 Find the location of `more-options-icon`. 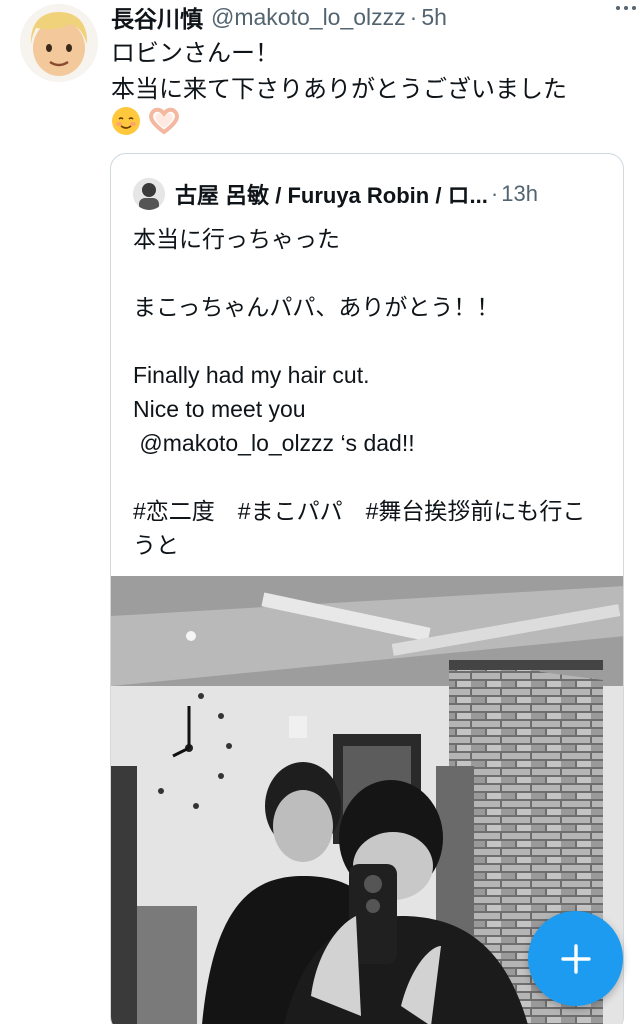

more-options-icon is located at coordinates (626, 8).